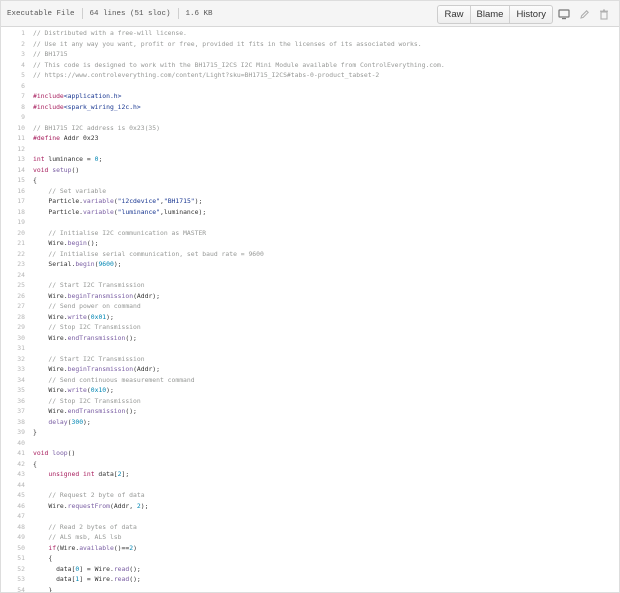 The image size is (620, 593). I want to click on line-number: 38, so click(15, 422).